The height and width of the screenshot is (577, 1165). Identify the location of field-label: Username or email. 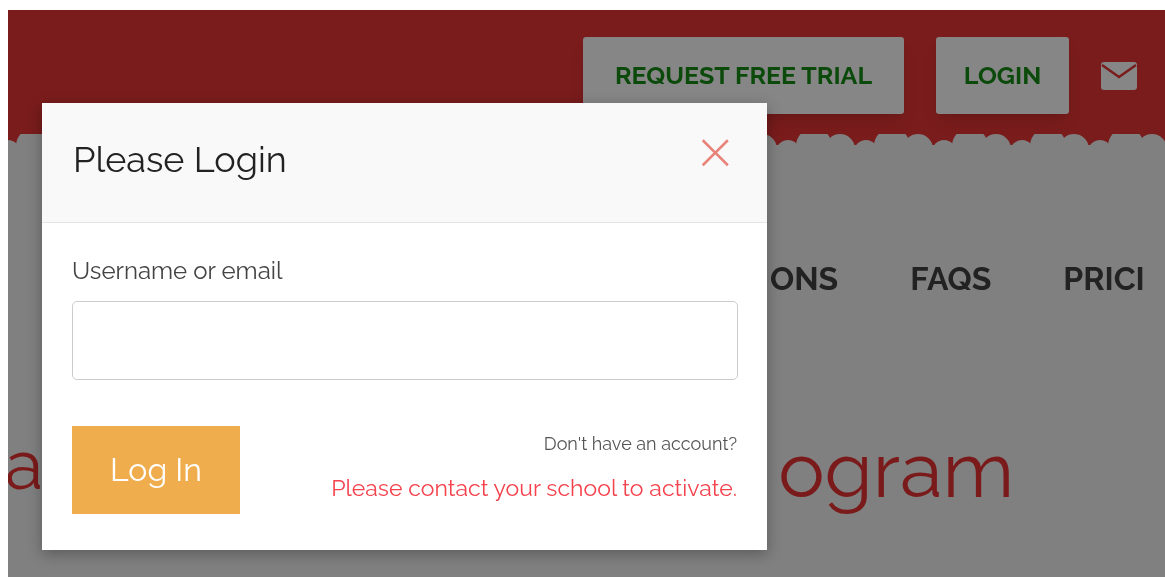
(178, 271).